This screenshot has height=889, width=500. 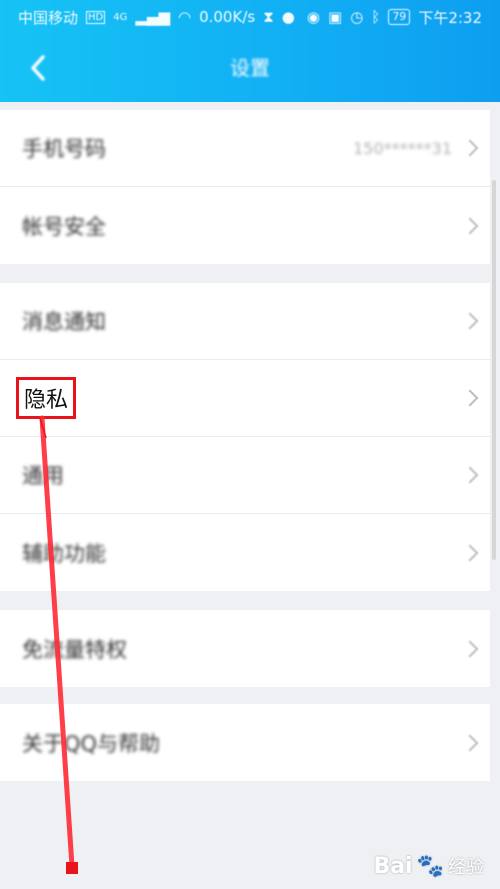 What do you see at coordinates (72, 868) in the screenshot?
I see `annotation-endpoint` at bounding box center [72, 868].